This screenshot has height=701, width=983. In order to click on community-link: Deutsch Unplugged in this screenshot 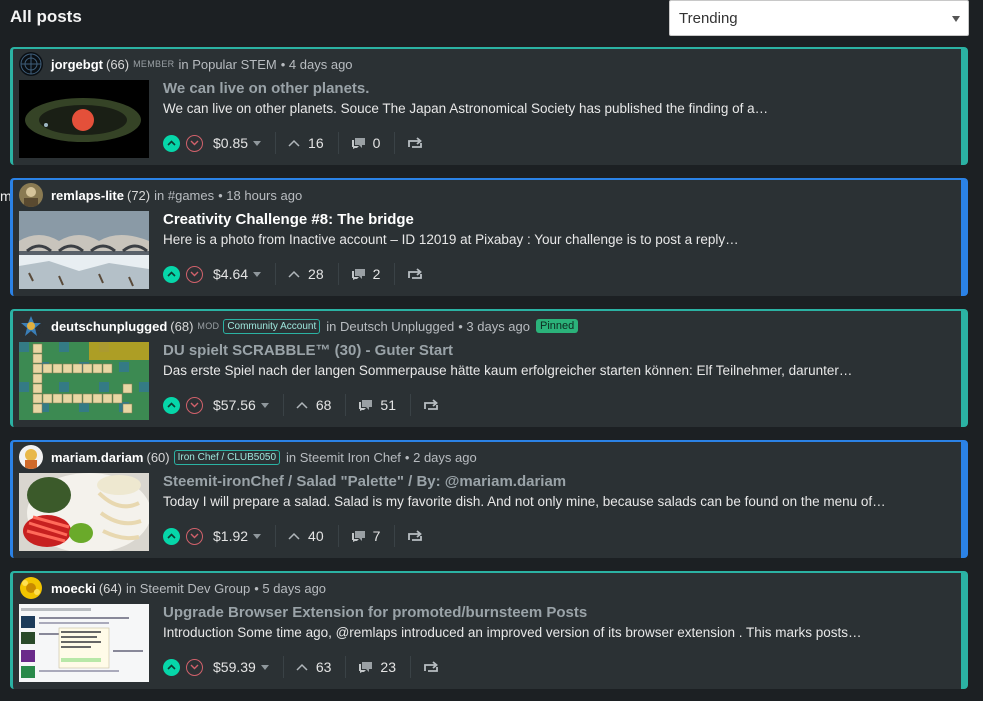, I will do `click(397, 326)`.